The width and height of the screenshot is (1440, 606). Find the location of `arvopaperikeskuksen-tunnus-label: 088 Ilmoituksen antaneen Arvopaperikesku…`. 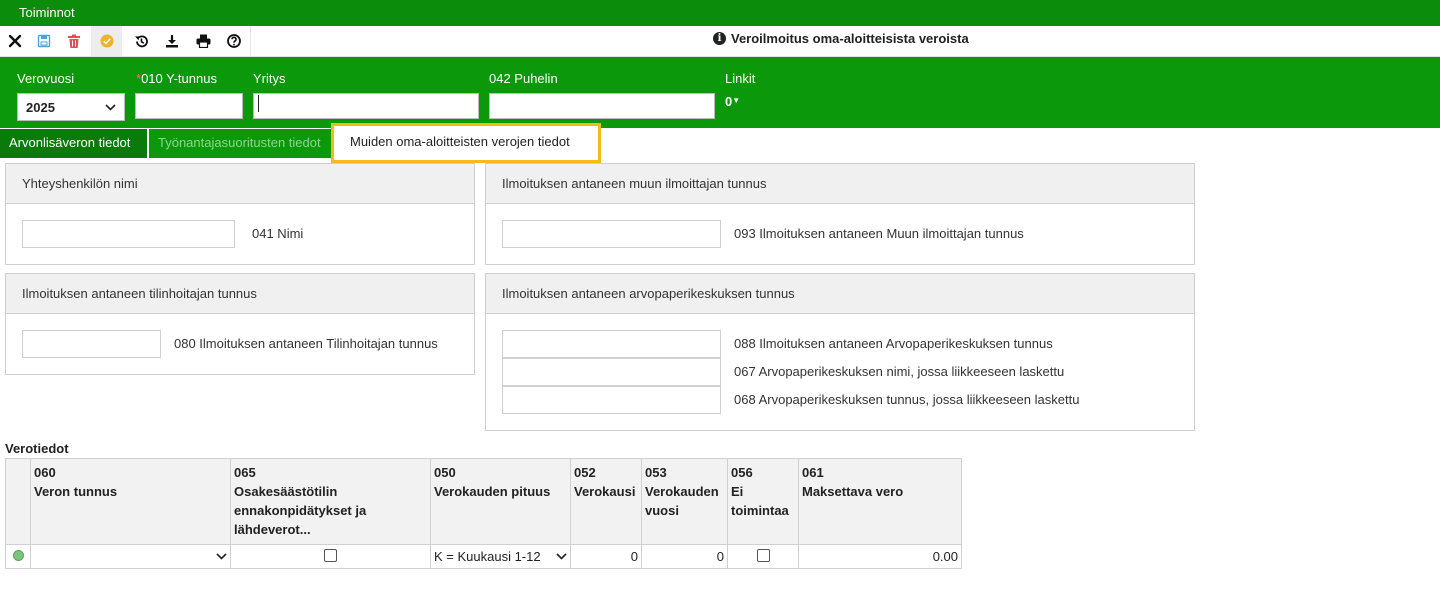

arvopaperikeskuksen-tunnus-label: 088 Ilmoituksen antaneen Arvopaperikesku… is located at coordinates (893, 343).